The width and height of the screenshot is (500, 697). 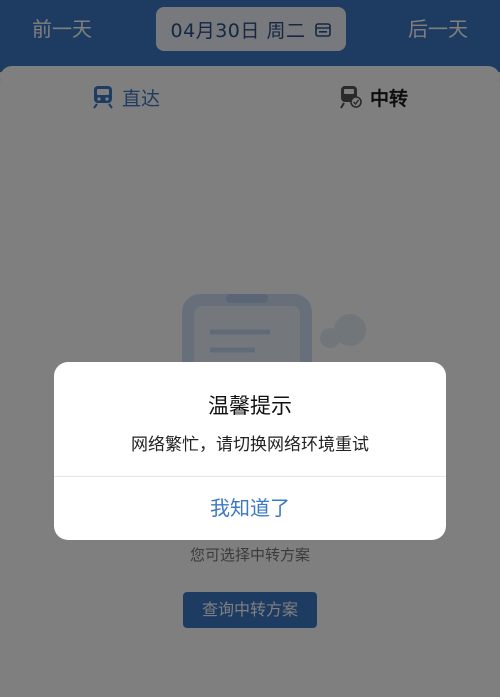 What do you see at coordinates (250, 406) in the screenshot?
I see `dialog-title: 温馨提示` at bounding box center [250, 406].